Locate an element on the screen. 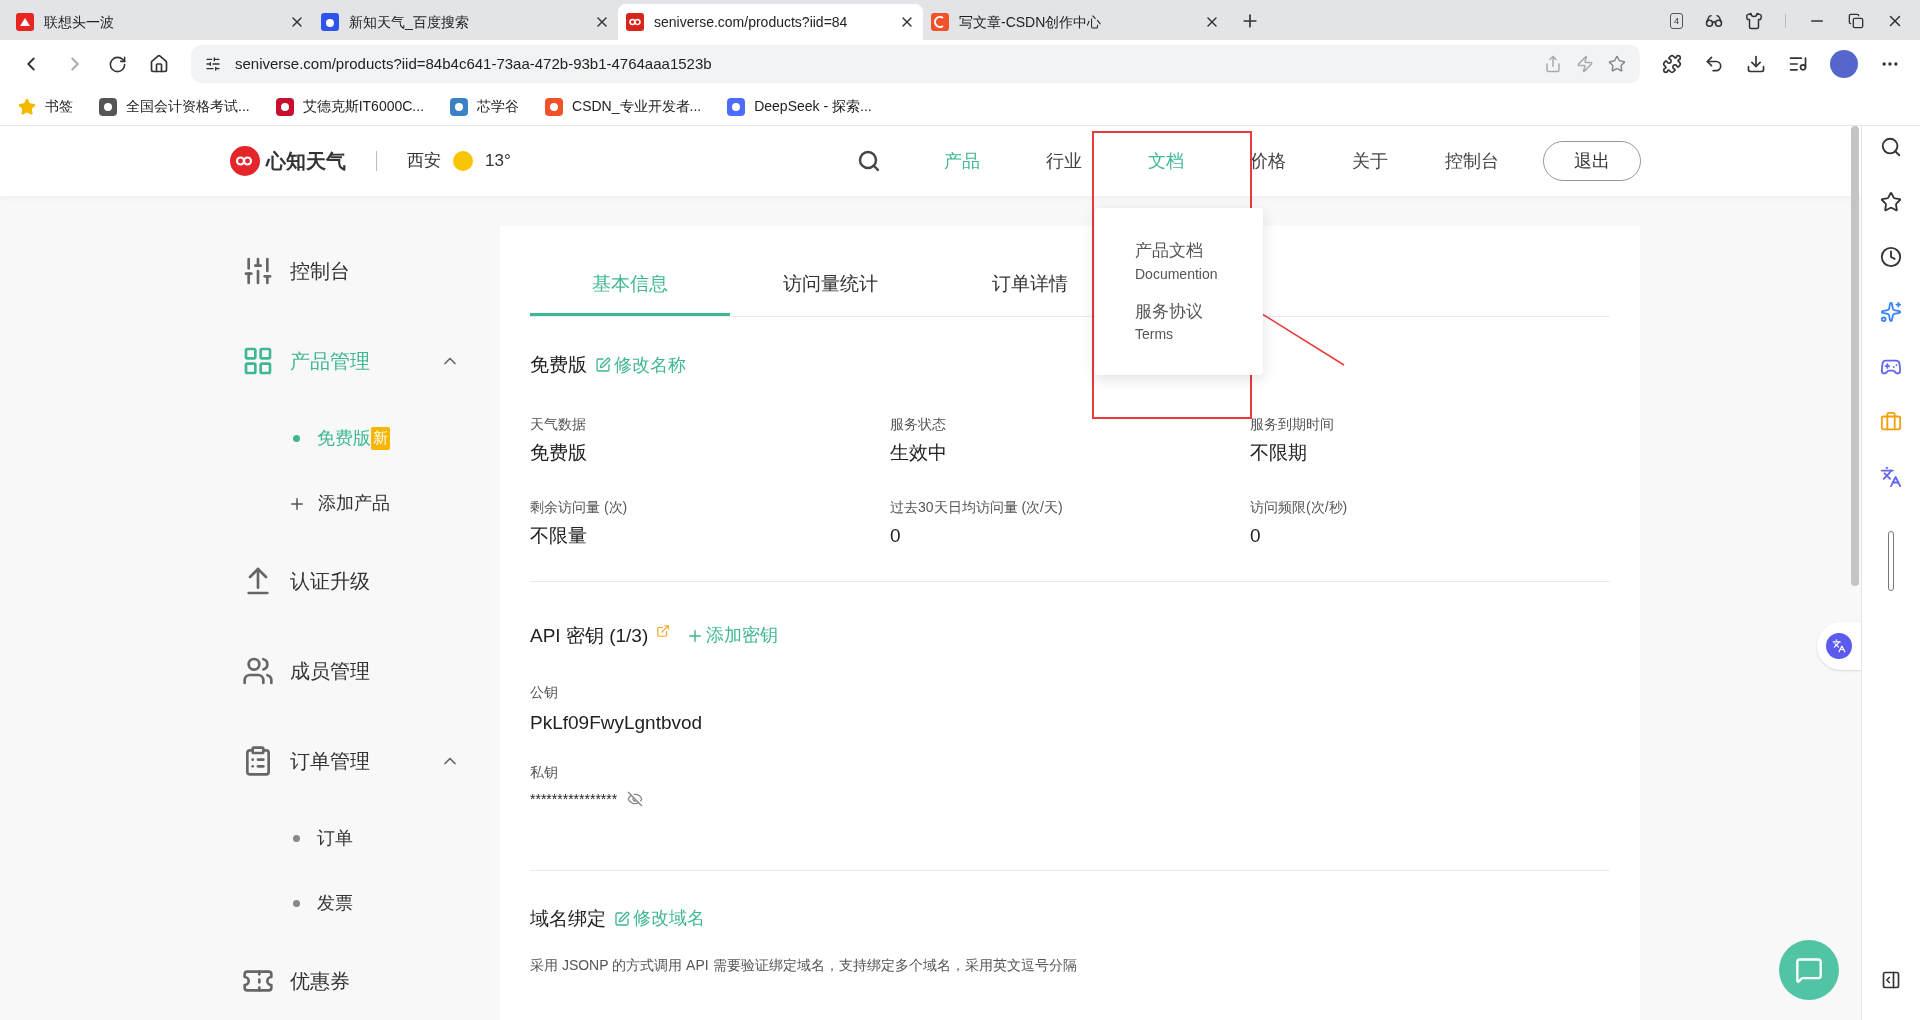  logo-icon is located at coordinates (245, 161).